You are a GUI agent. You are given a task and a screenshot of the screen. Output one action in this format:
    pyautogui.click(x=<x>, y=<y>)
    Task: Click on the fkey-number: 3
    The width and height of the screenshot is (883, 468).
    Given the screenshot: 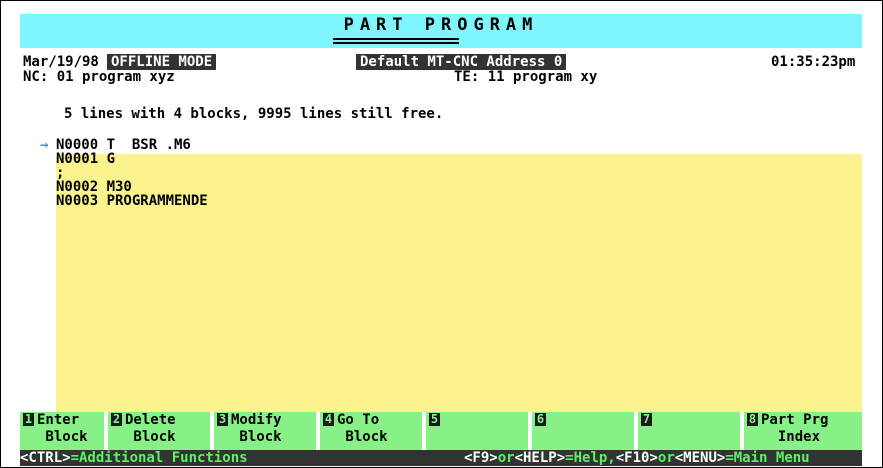 What is the action you would take?
    pyautogui.click(x=222, y=419)
    